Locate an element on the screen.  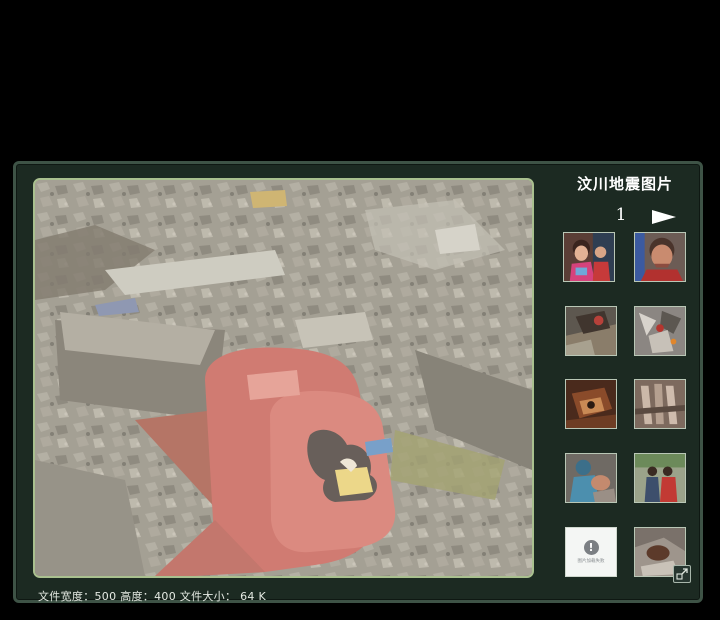
corner-expand-icon is located at coordinates (682, 574).